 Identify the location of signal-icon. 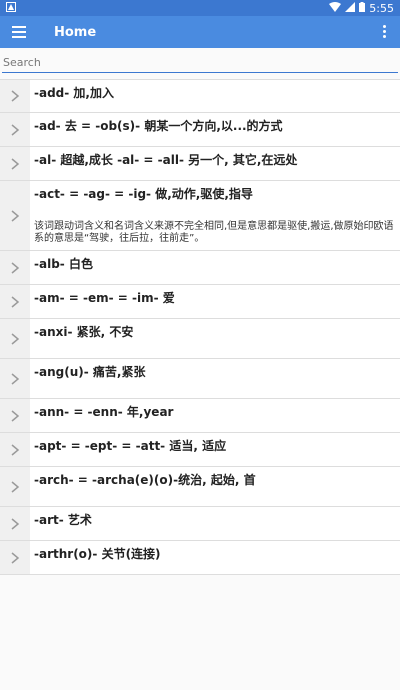
(350, 8).